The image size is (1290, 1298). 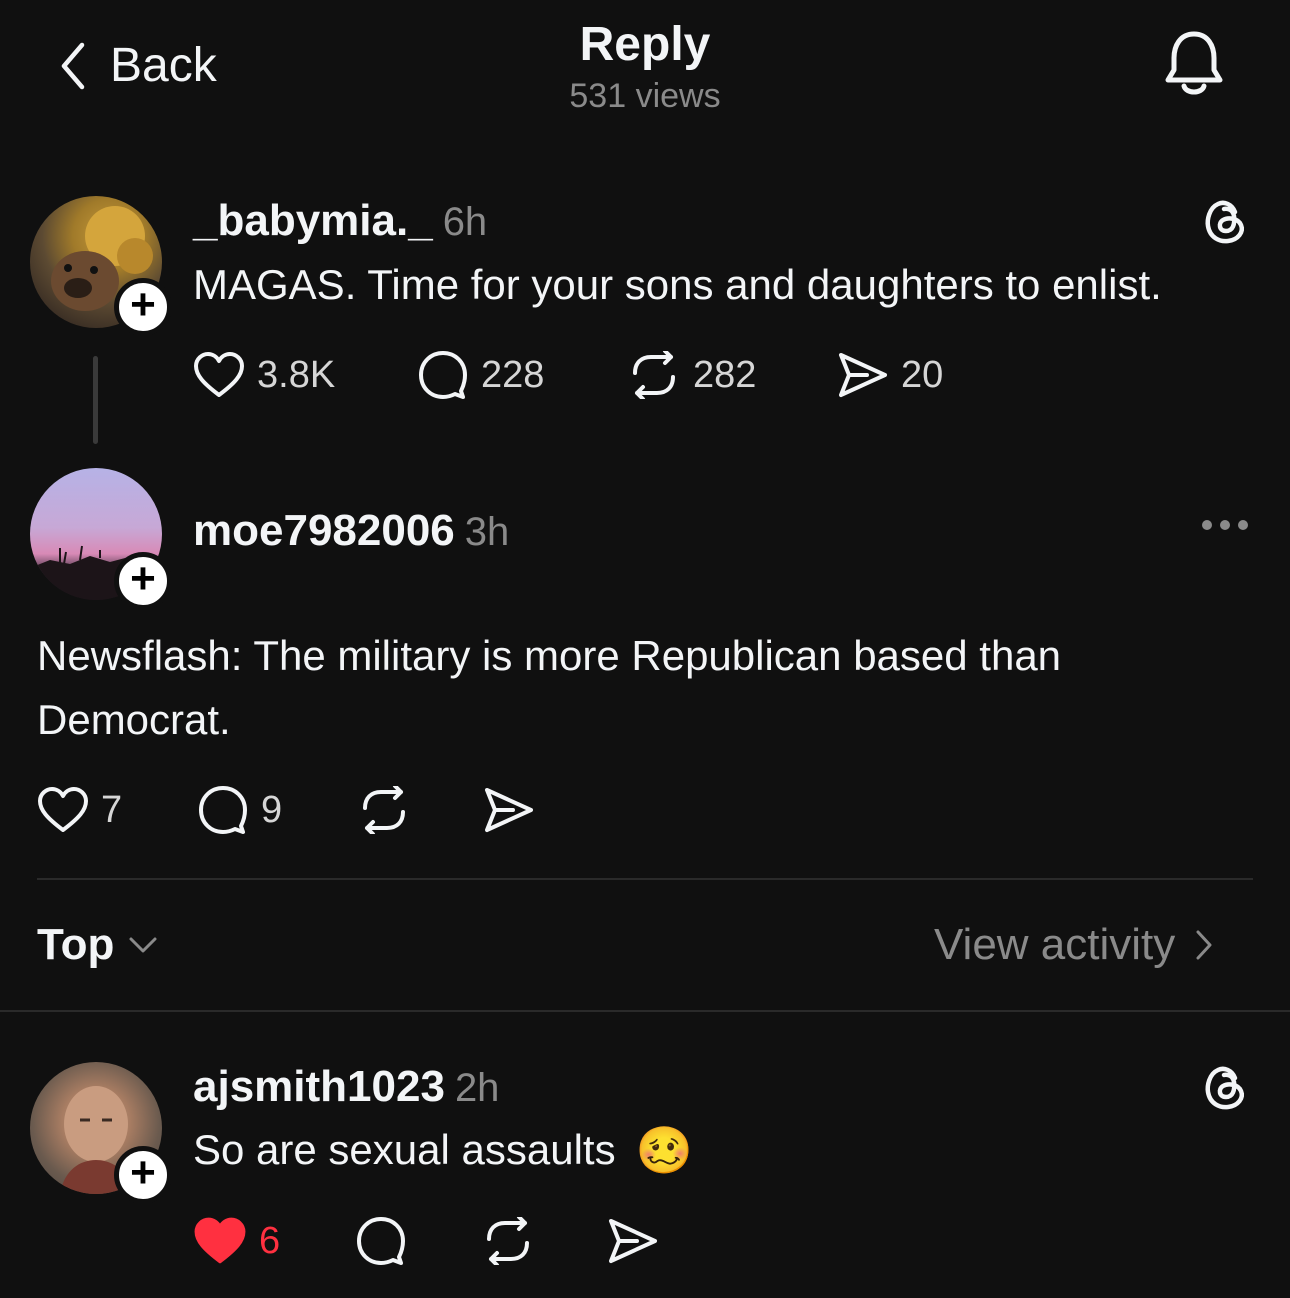 What do you see at coordinates (487, 532) in the screenshot?
I see `reply-time: 3h` at bounding box center [487, 532].